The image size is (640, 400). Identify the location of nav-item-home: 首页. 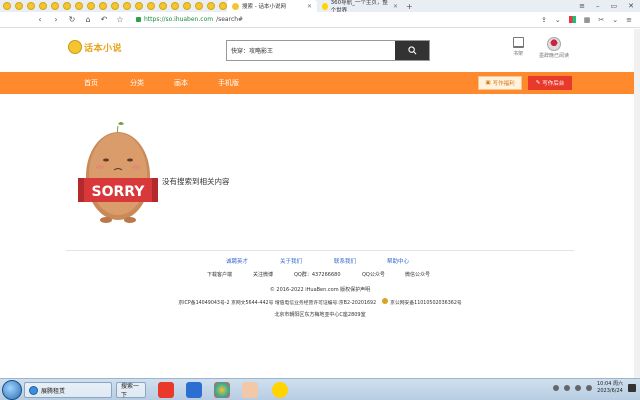
(91, 83).